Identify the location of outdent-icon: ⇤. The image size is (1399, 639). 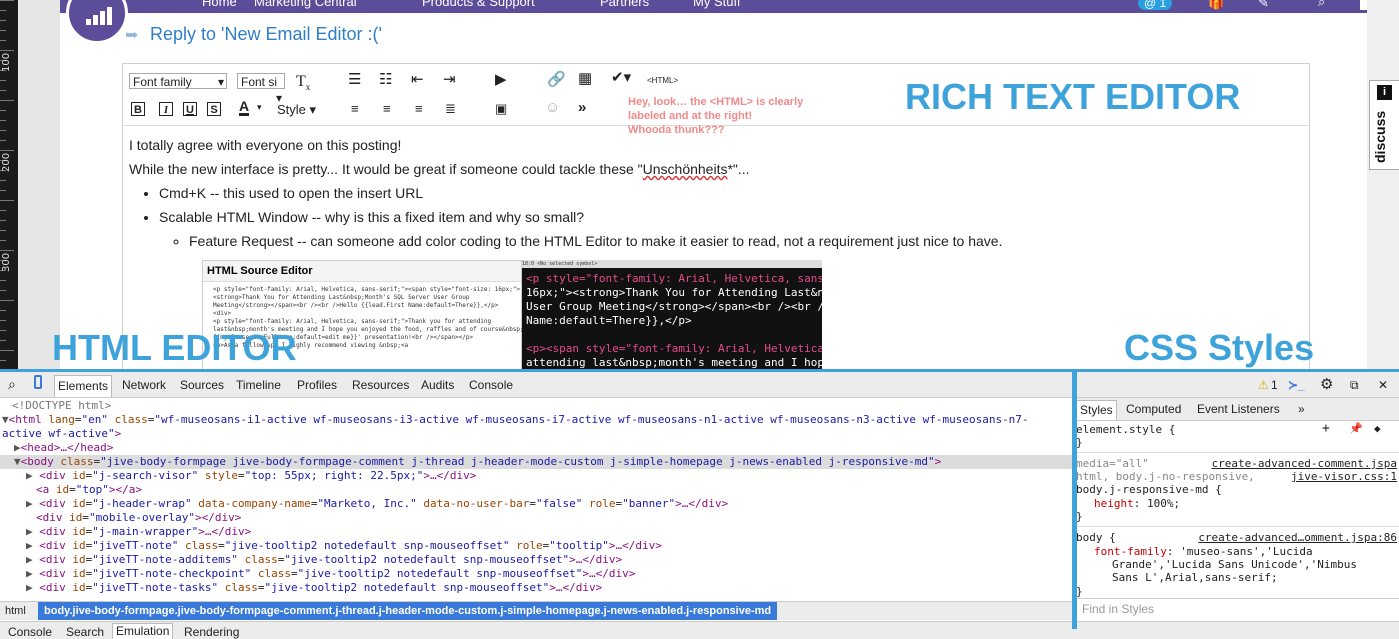
(417, 79).